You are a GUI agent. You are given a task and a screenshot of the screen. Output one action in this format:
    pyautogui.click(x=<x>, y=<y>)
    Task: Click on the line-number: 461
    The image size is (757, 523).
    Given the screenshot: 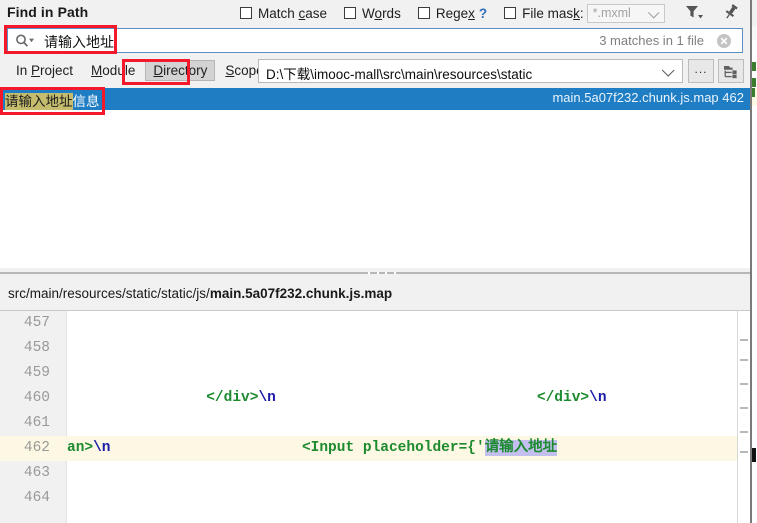 What is the action you would take?
    pyautogui.click(x=36, y=423)
    